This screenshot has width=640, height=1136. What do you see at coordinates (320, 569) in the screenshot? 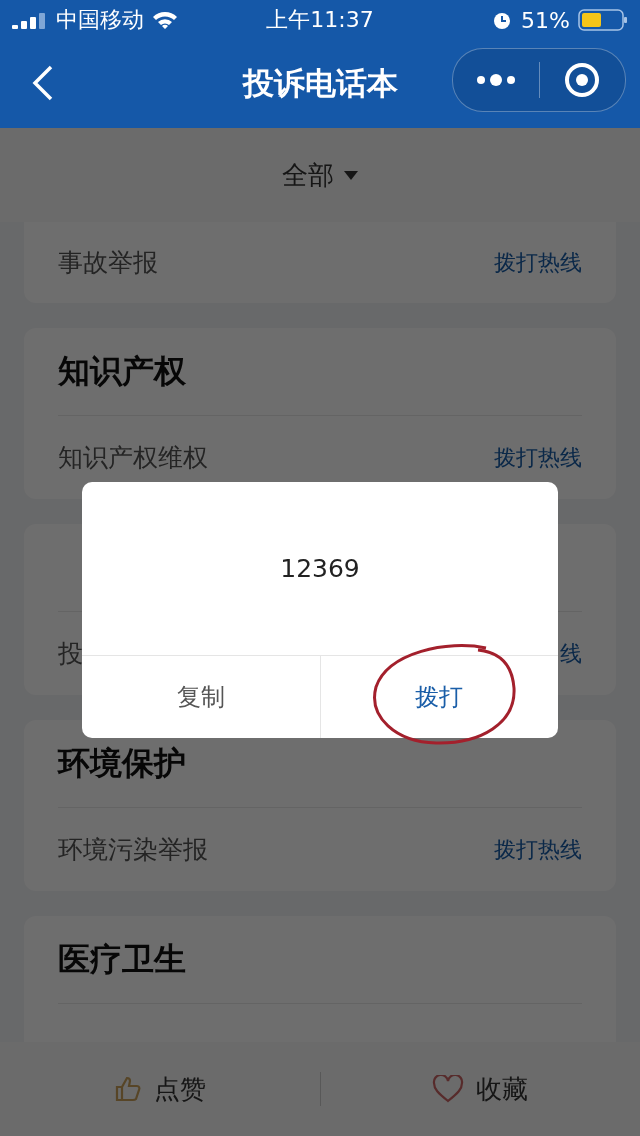
I see `phone-number: 12369` at bounding box center [320, 569].